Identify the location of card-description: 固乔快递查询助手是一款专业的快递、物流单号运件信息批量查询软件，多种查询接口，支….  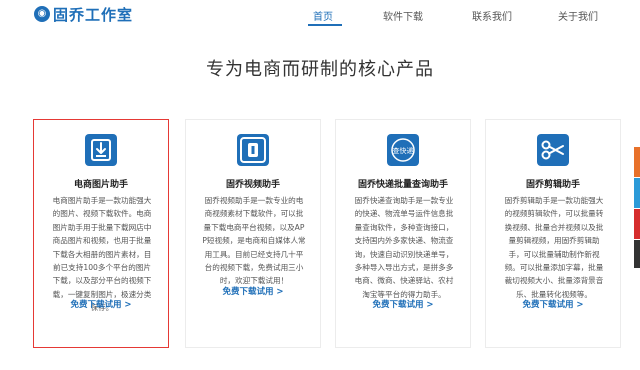
(404, 247).